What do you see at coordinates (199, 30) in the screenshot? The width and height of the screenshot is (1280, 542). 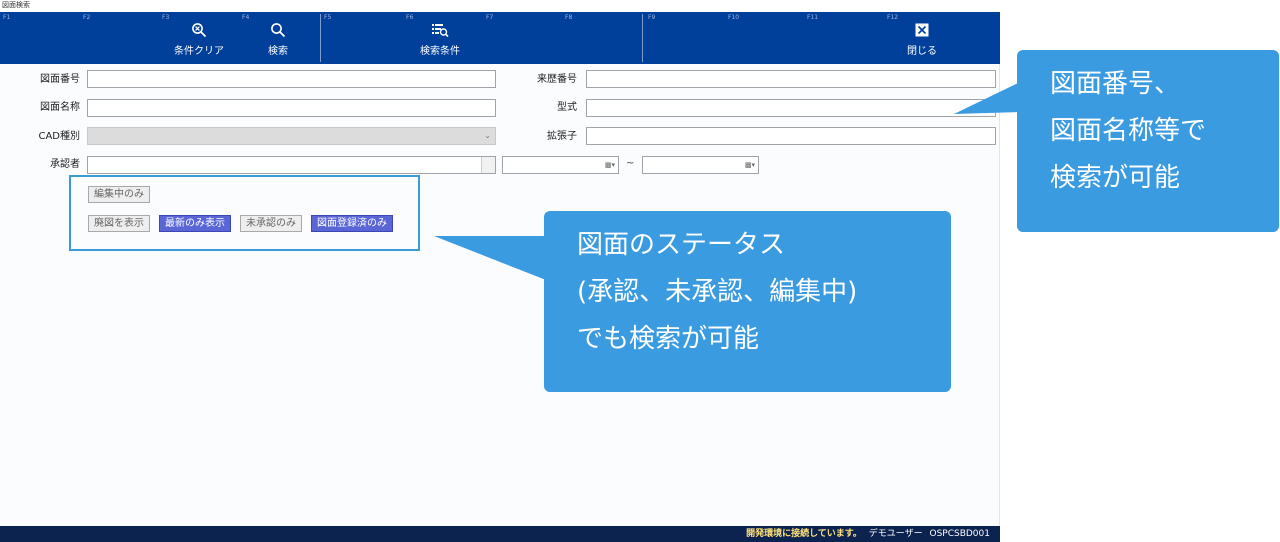 I see `zoom-reset-icon` at bounding box center [199, 30].